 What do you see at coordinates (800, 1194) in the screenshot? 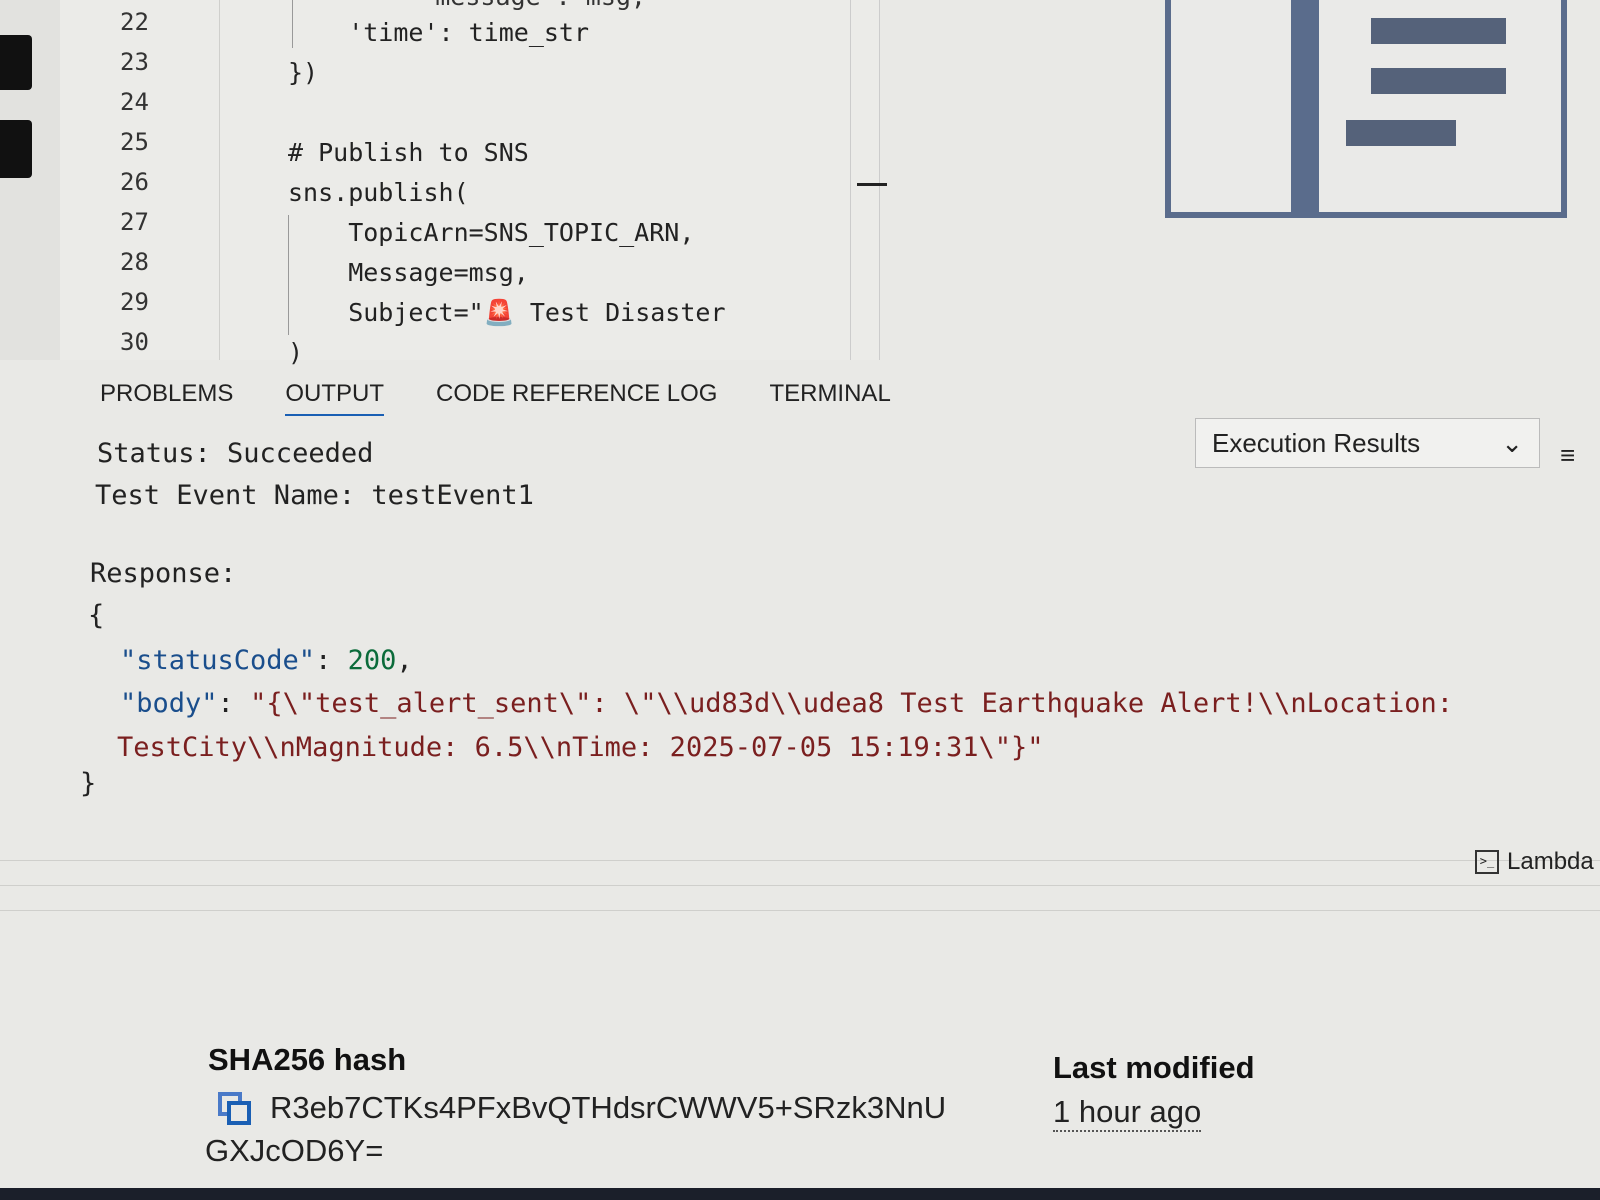
I see `taskbar` at bounding box center [800, 1194].